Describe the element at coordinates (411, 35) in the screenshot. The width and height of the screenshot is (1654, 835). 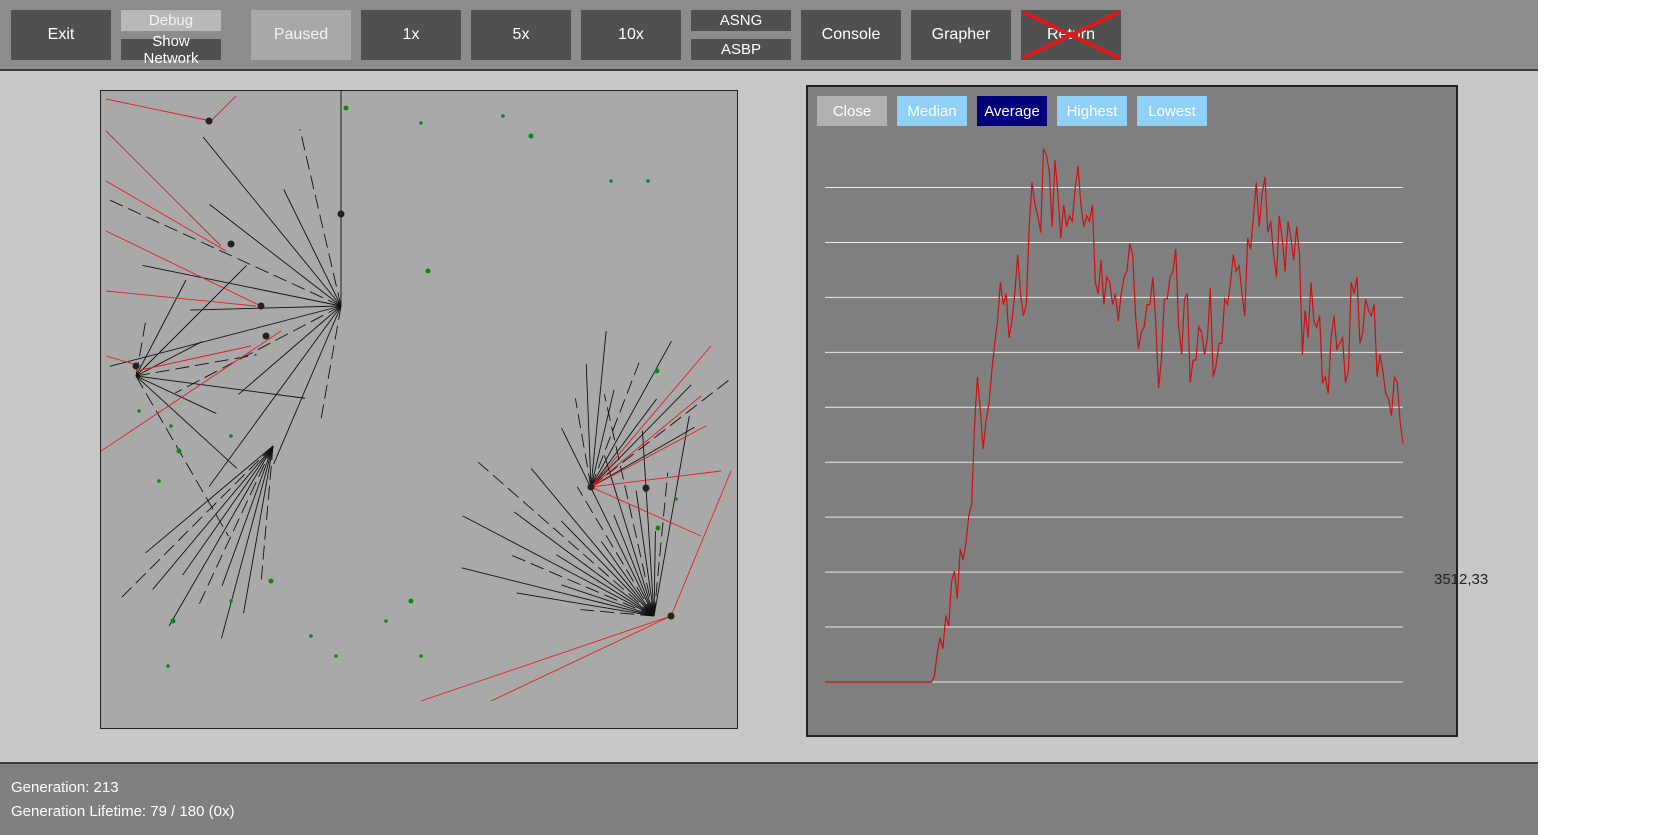
I see `speed-1x-button: 1x` at that location.